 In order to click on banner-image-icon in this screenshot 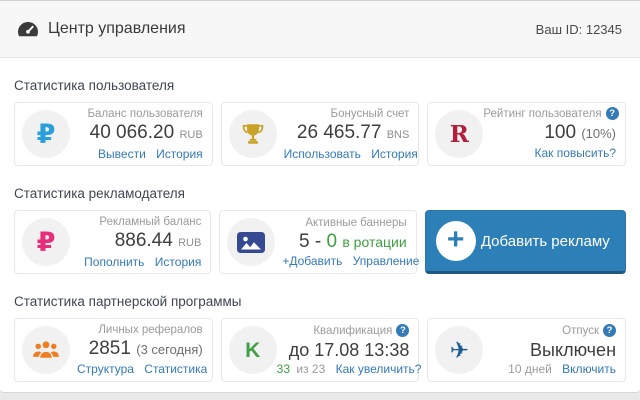, I will do `click(251, 242)`.